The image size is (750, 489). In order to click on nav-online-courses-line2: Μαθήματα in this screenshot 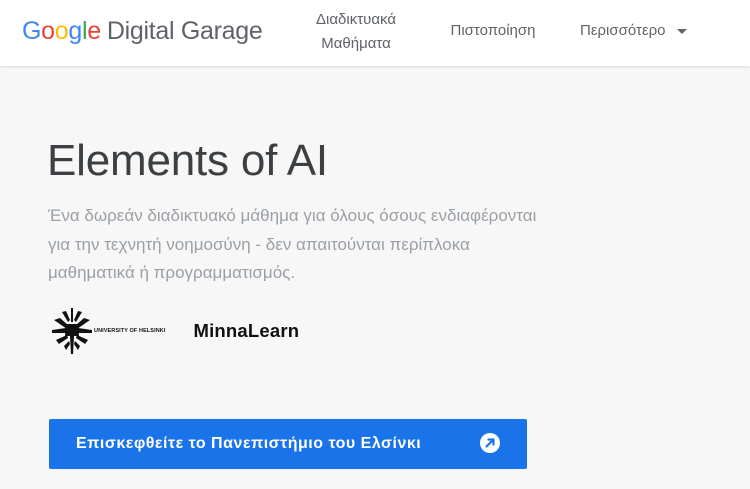, I will do `click(356, 43)`.